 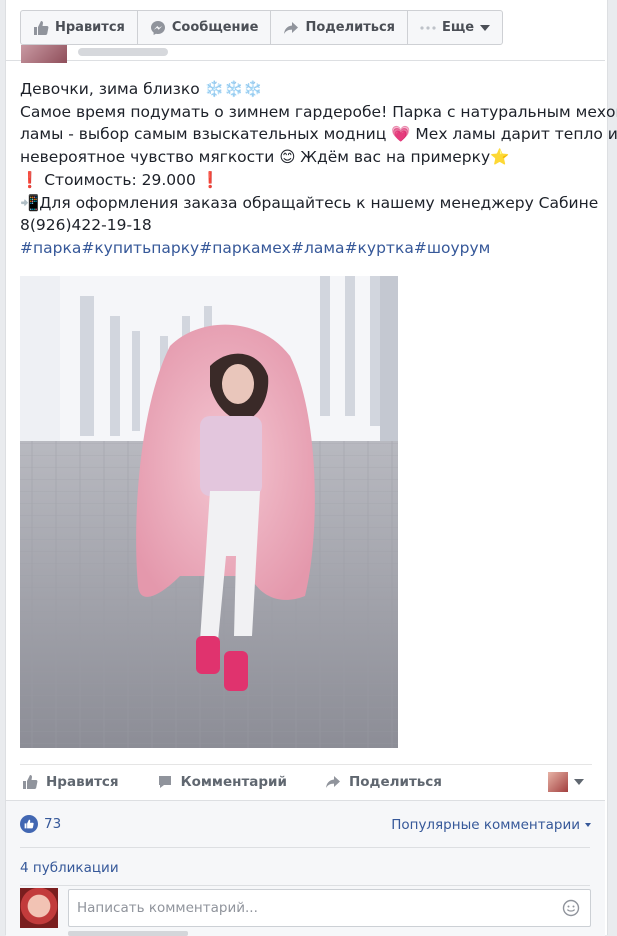 What do you see at coordinates (215, 27) in the screenshot?
I see `page-message-label: Сообщение` at bounding box center [215, 27].